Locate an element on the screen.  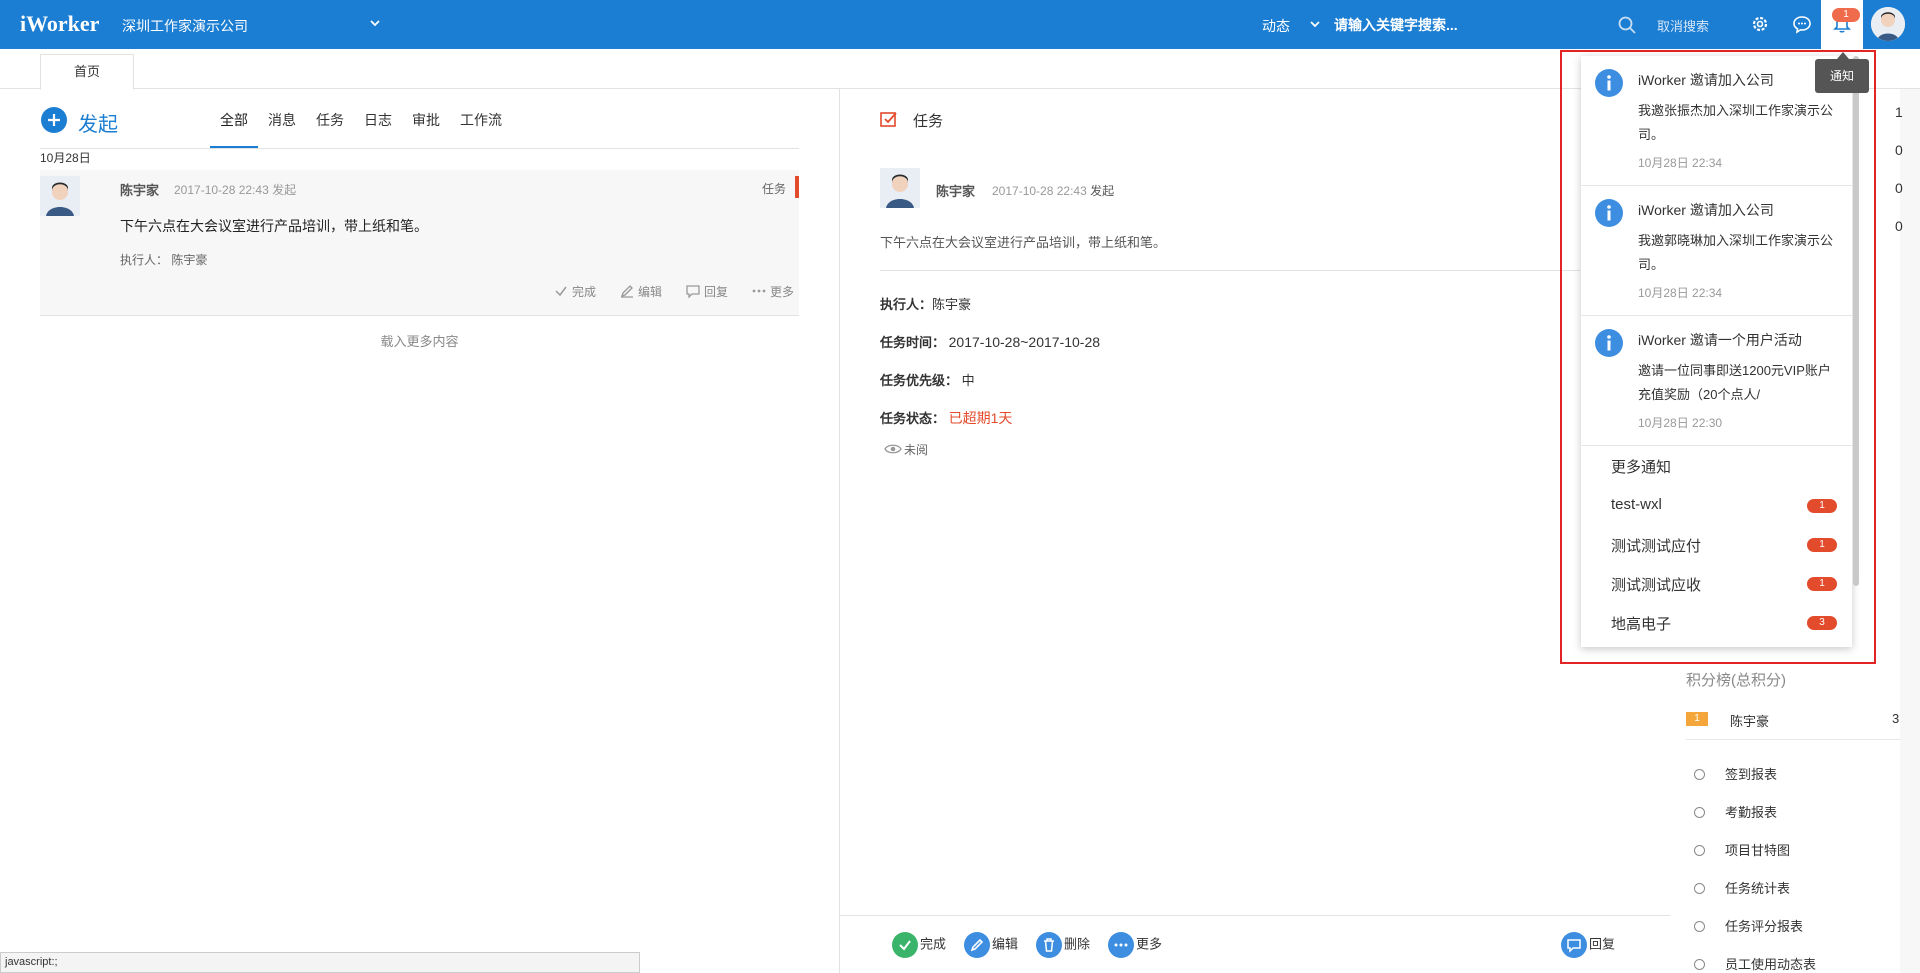
report-label: 项目甘特图 is located at coordinates (1758, 850).